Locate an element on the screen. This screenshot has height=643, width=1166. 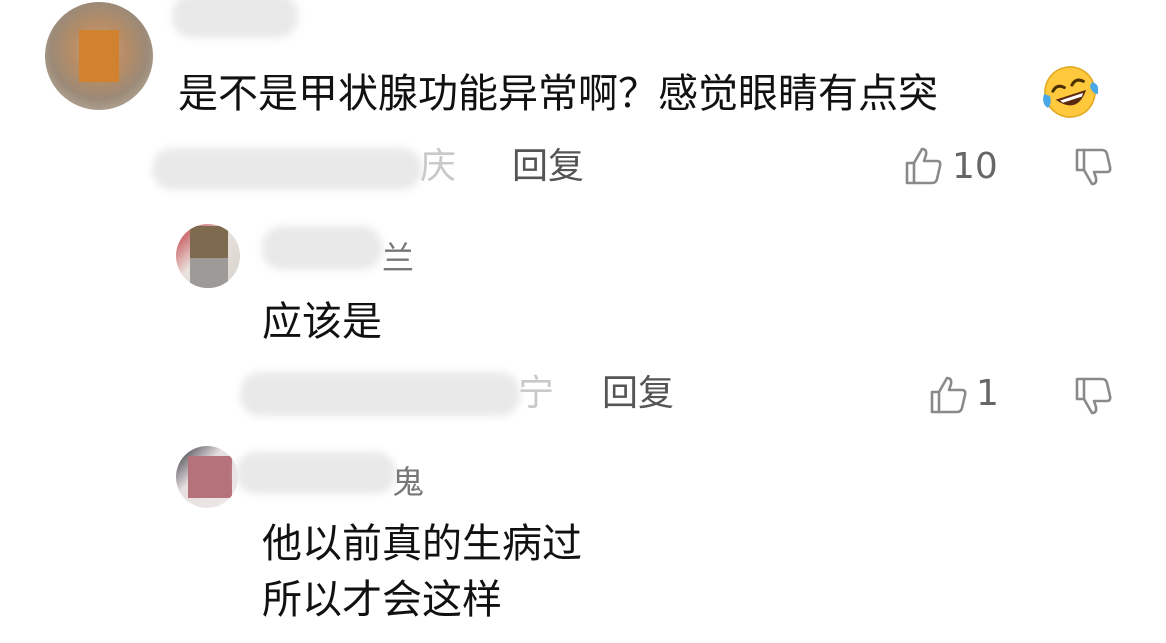
comment-text: 是不是甲状腺功能异常啊？感觉眼睛有点突 is located at coordinates (558, 94).